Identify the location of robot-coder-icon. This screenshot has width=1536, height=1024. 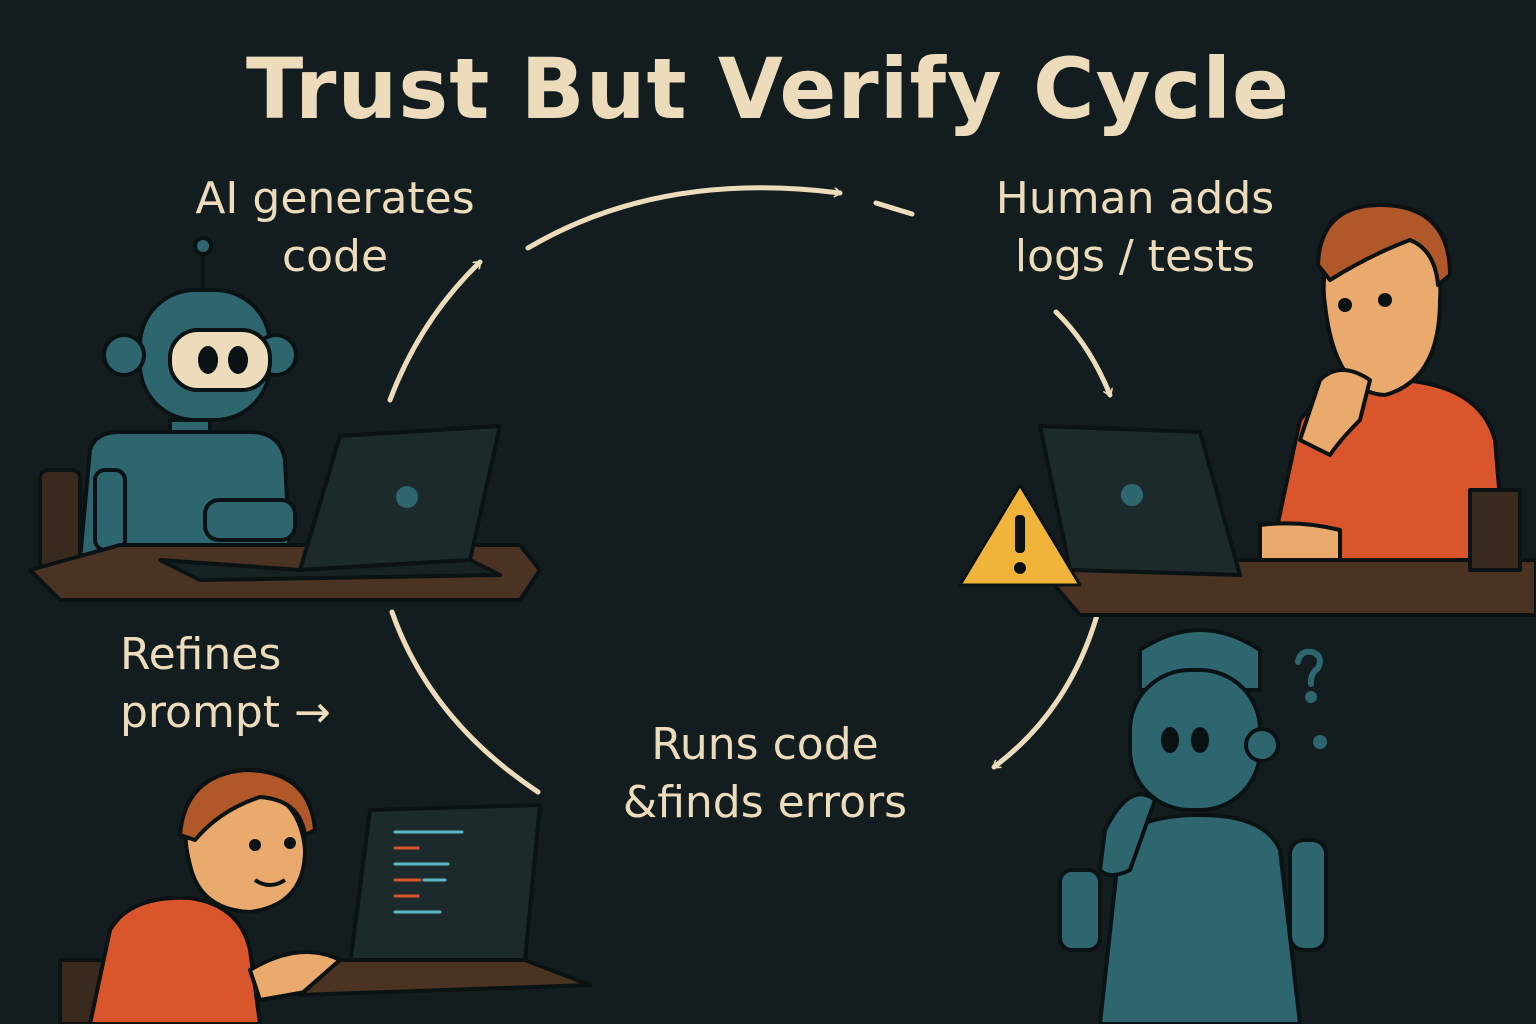
(285, 419).